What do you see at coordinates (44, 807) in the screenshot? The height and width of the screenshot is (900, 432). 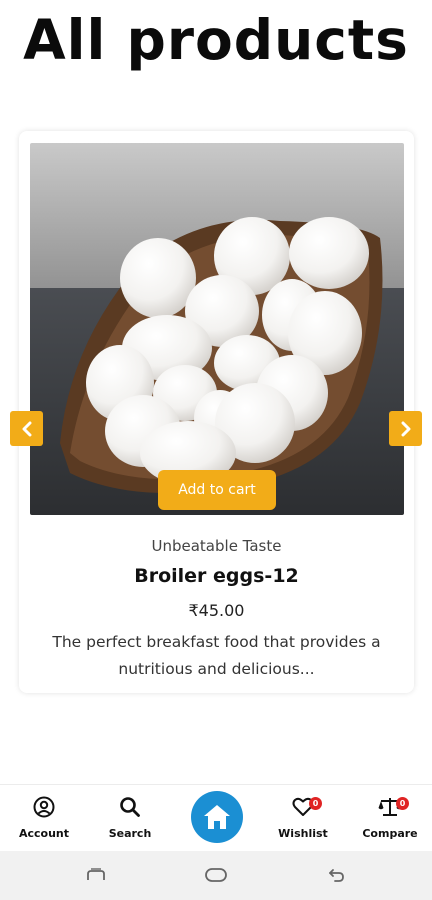 I see `user-circle-icon` at bounding box center [44, 807].